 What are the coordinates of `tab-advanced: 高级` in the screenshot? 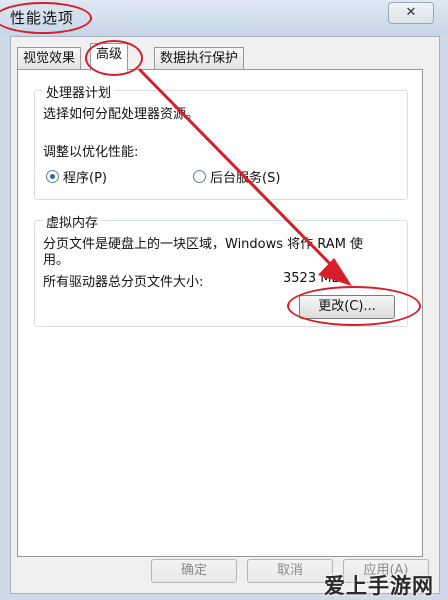 It's located at (109, 57).